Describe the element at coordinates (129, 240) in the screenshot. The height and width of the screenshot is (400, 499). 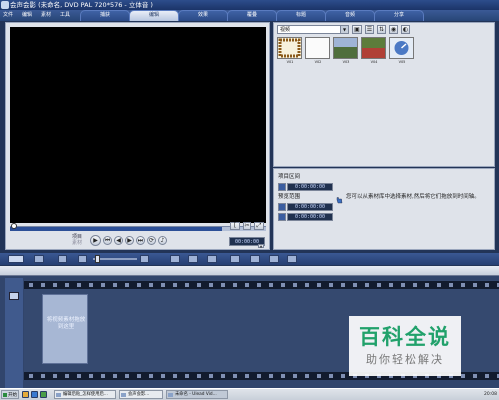
I see `next-frame-icon: ▶` at that location.